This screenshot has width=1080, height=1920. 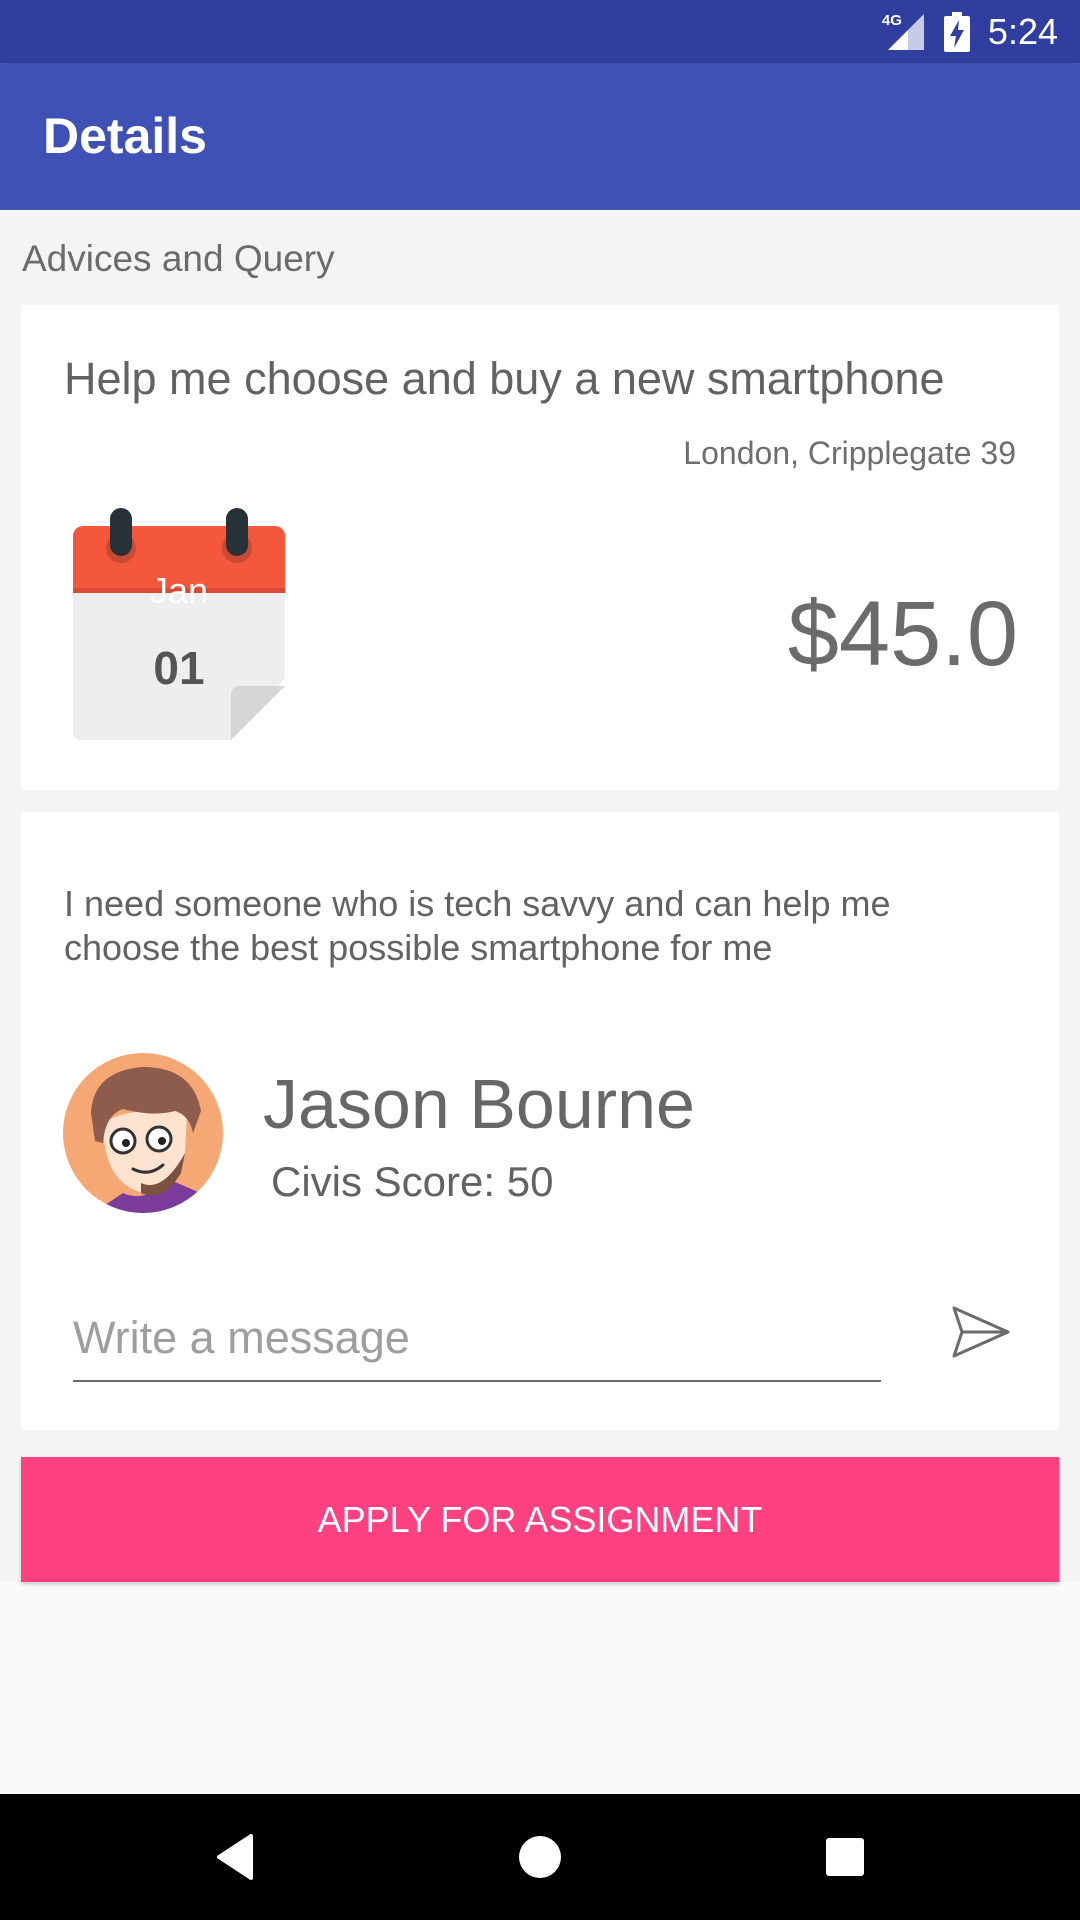 I want to click on calendar-icon: Jan 01, so click(x=183, y=631).